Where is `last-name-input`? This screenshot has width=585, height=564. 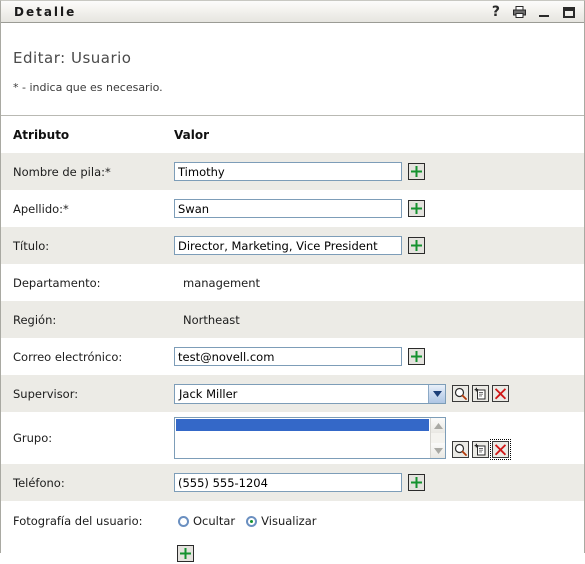
last-name-input is located at coordinates (288, 208).